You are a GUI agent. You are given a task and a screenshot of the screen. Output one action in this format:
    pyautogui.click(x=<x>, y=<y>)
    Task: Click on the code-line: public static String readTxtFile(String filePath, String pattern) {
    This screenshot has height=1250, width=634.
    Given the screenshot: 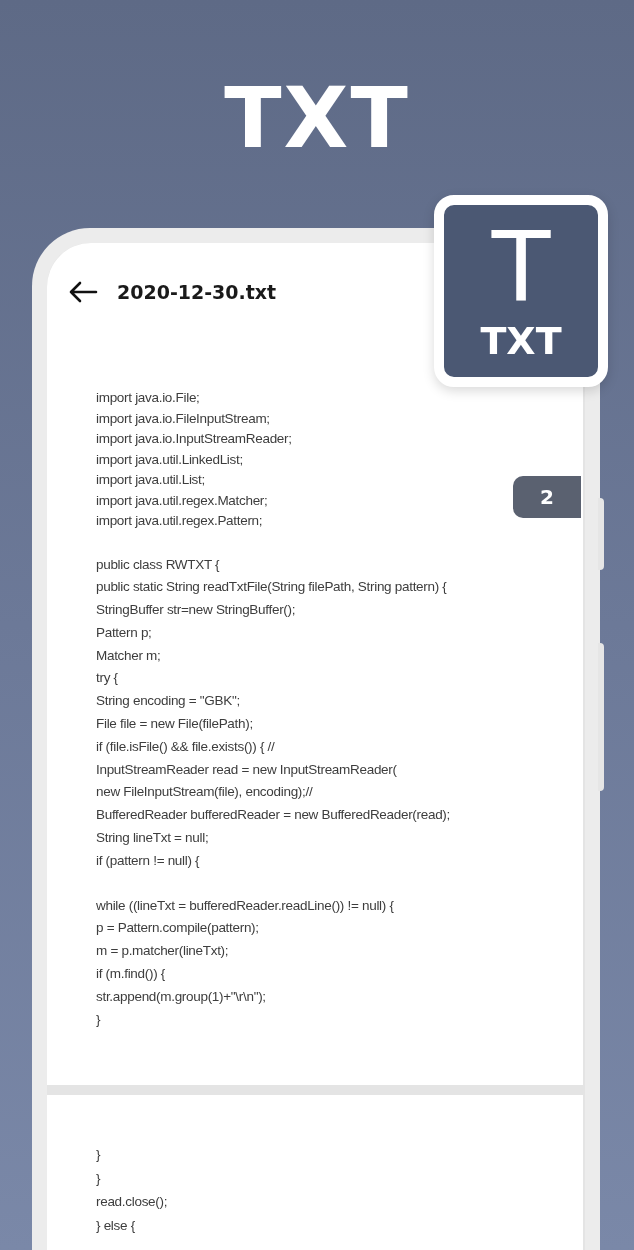 What is the action you would take?
    pyautogui.click(x=271, y=587)
    